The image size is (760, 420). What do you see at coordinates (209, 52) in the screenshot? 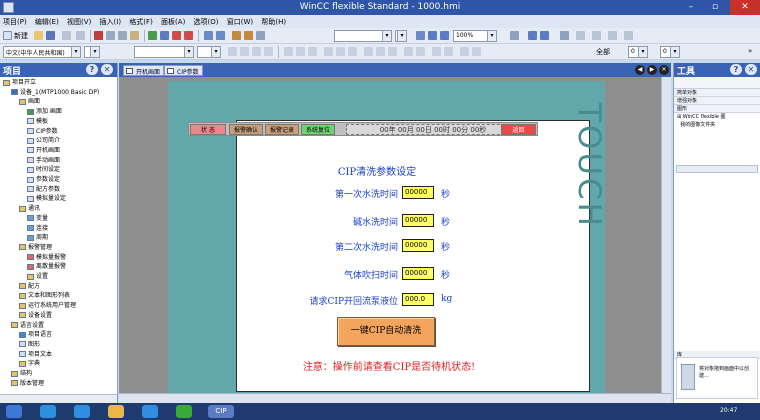
I see `font-size-select: ▾` at bounding box center [209, 52].